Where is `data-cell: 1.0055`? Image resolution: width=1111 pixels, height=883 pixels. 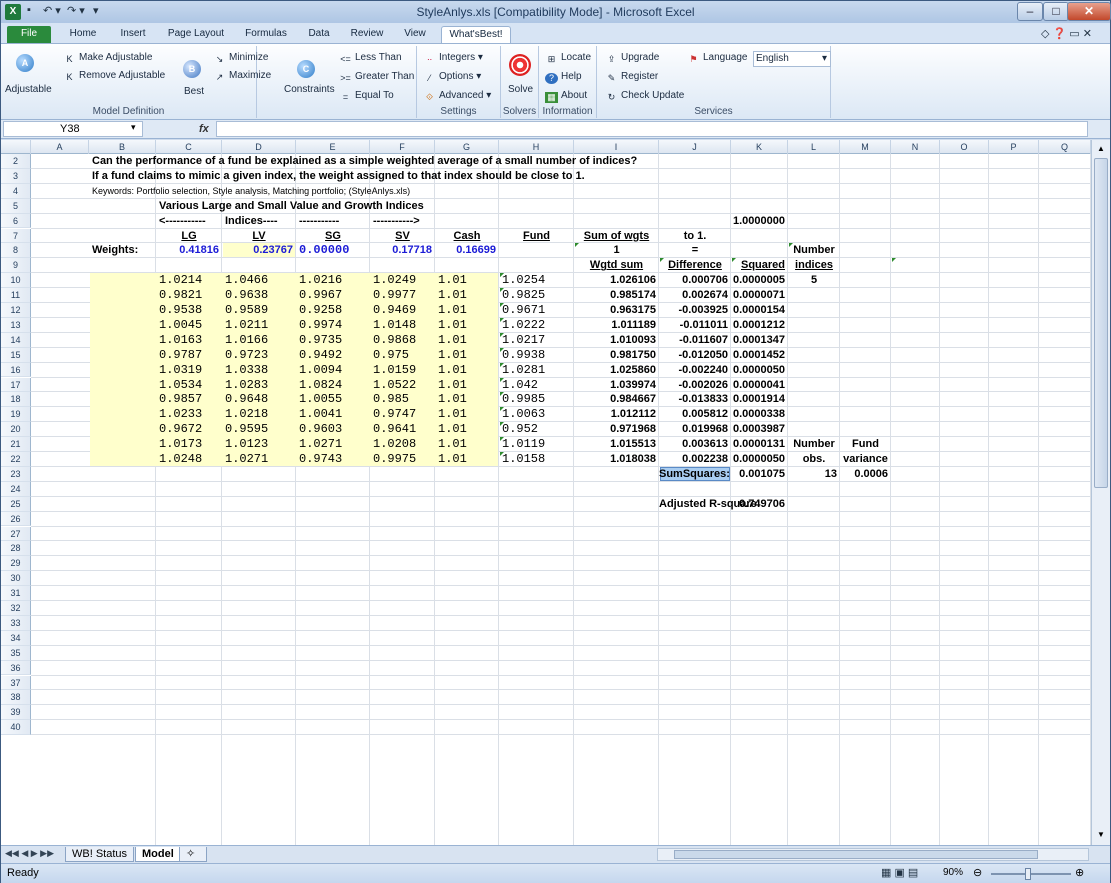 data-cell: 1.0055 is located at coordinates (320, 399).